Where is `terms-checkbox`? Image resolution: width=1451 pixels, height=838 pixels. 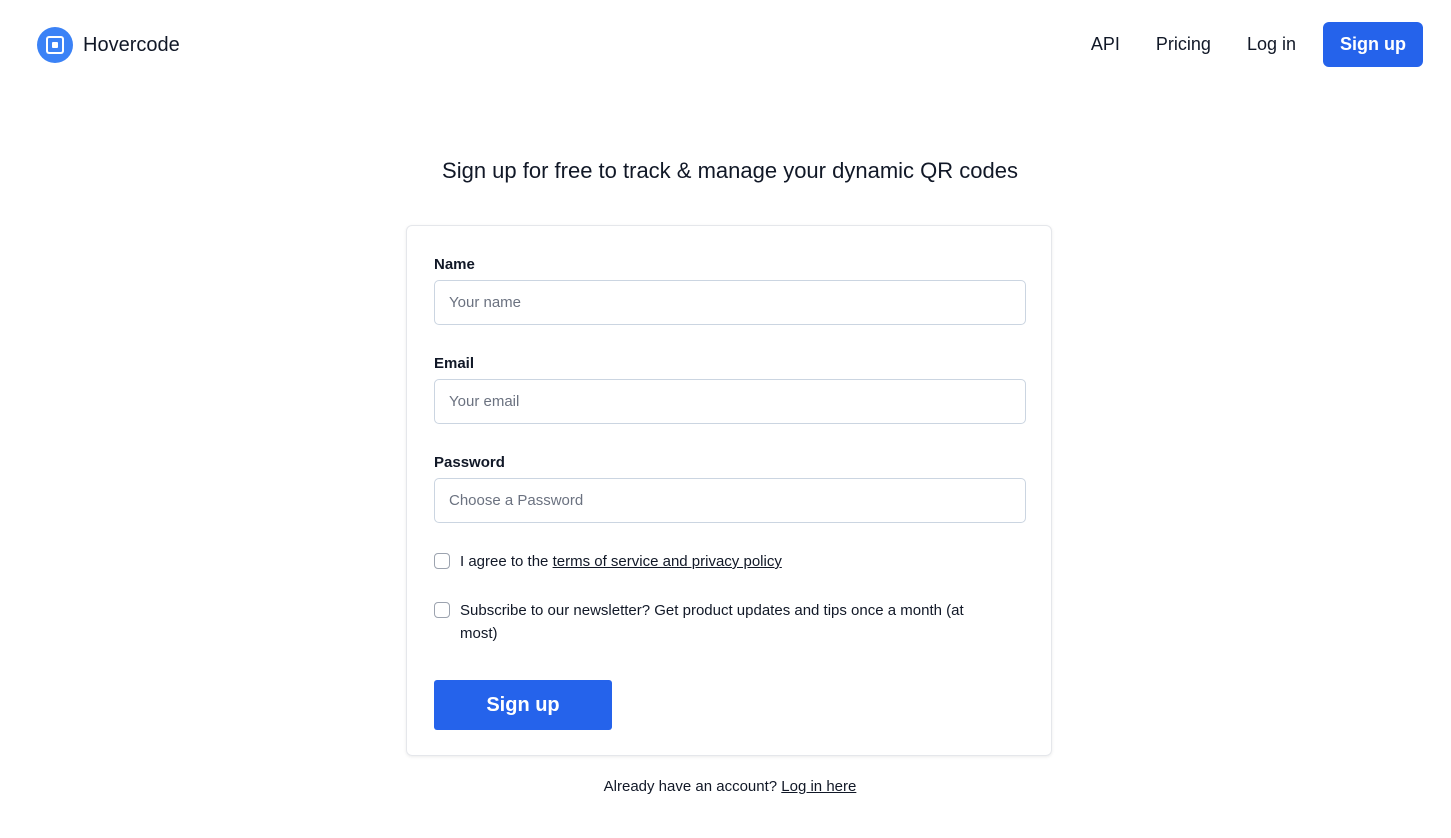
terms-checkbox is located at coordinates (442, 561).